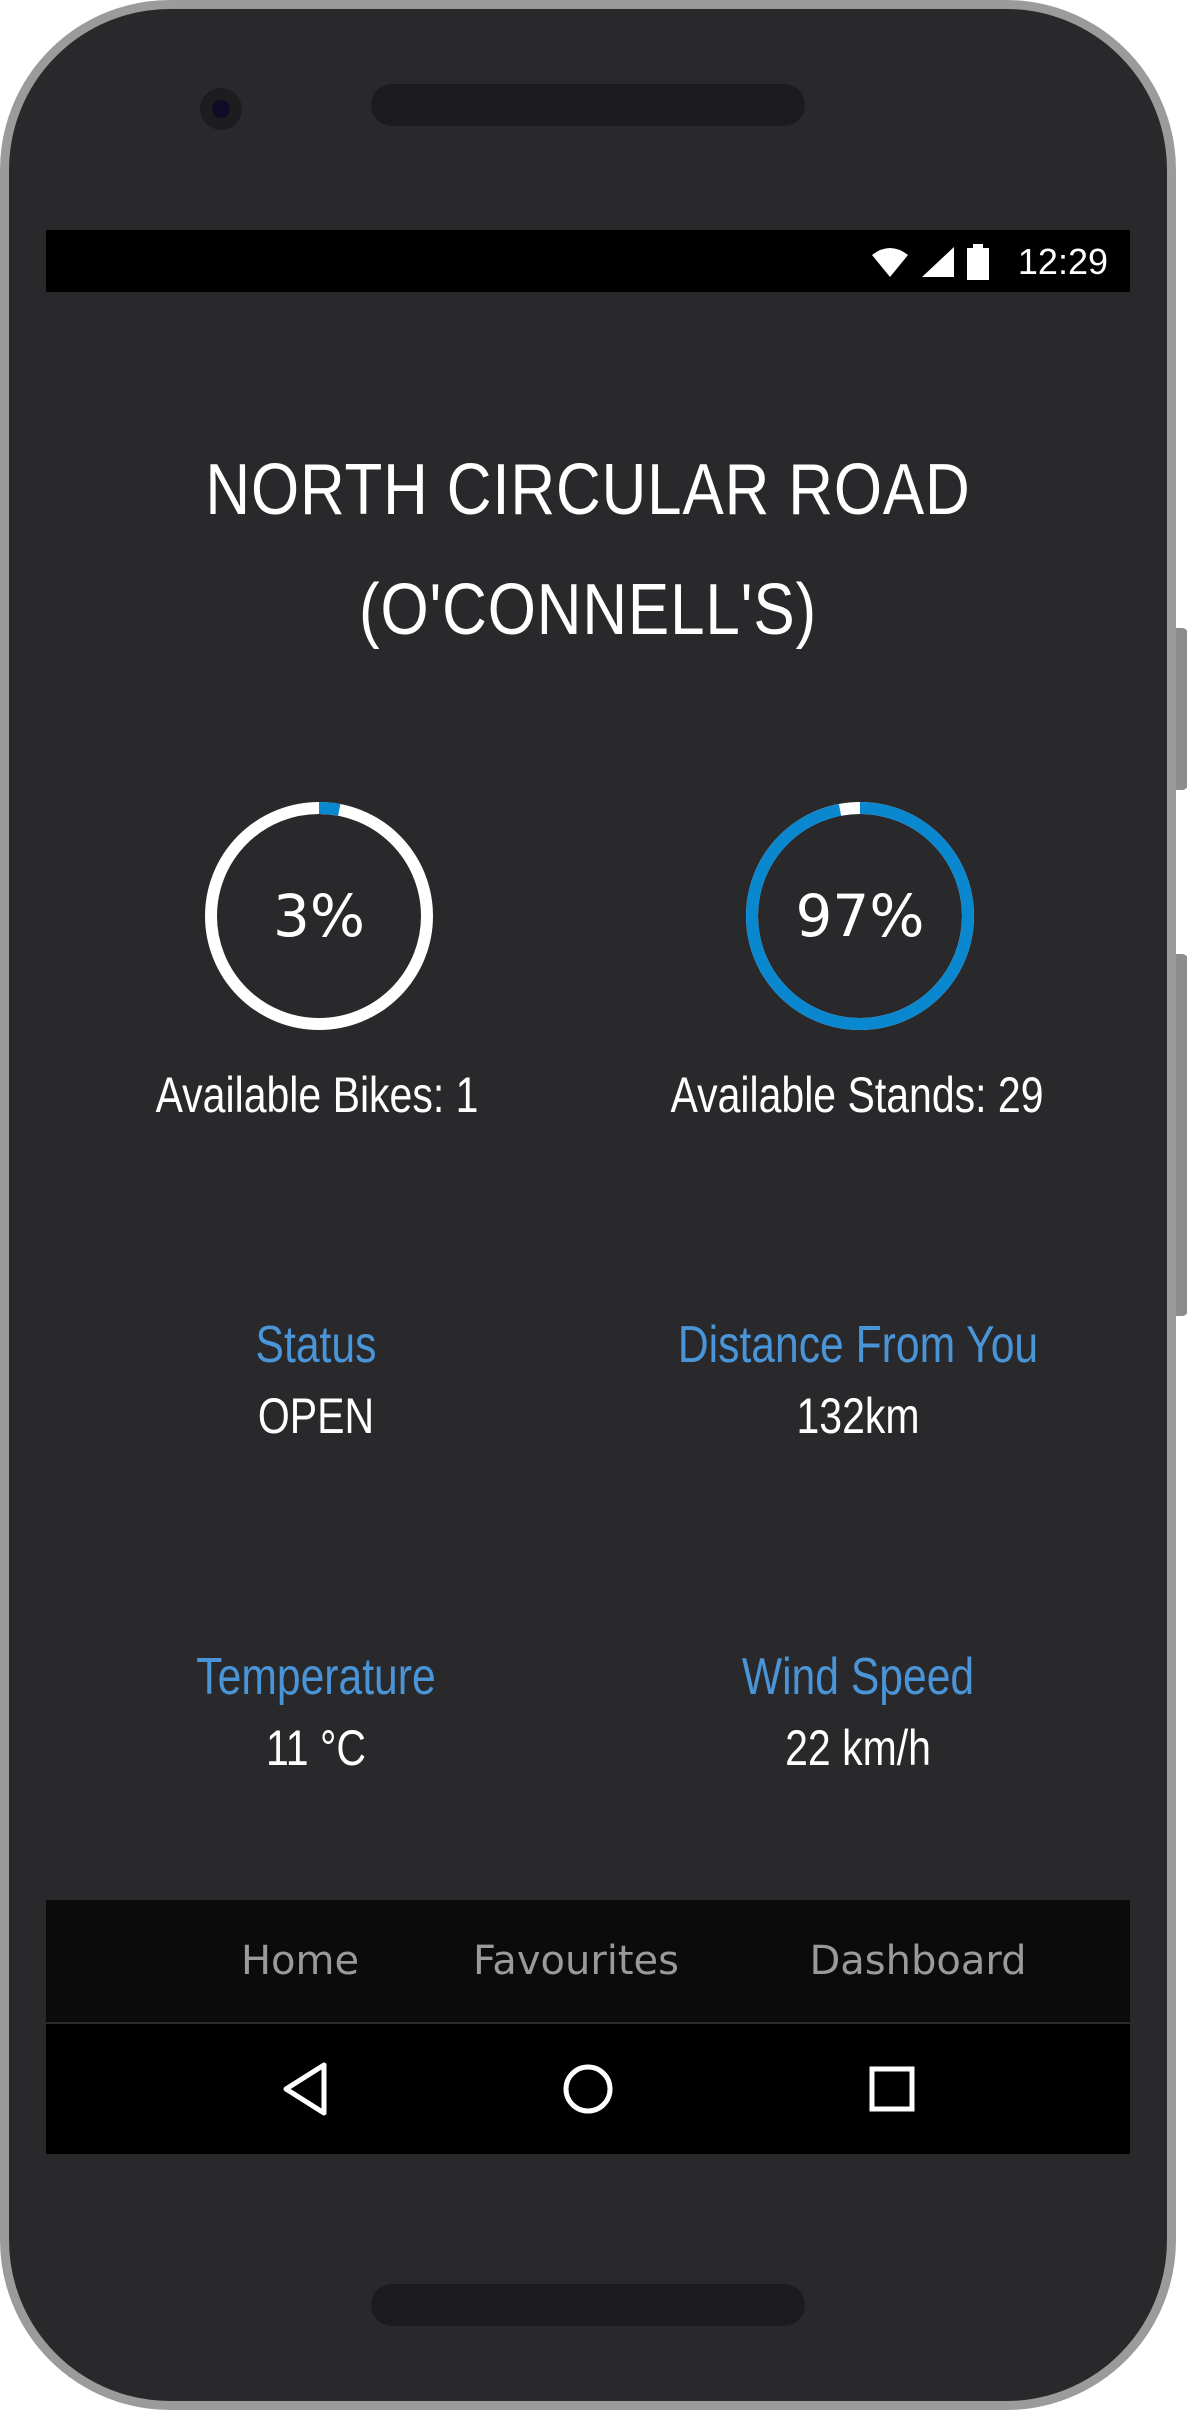 This screenshot has height=2410, width=1187. What do you see at coordinates (588, 490) in the screenshot?
I see `station-name-line1: NORTH CIRCULAR ROAD` at bounding box center [588, 490].